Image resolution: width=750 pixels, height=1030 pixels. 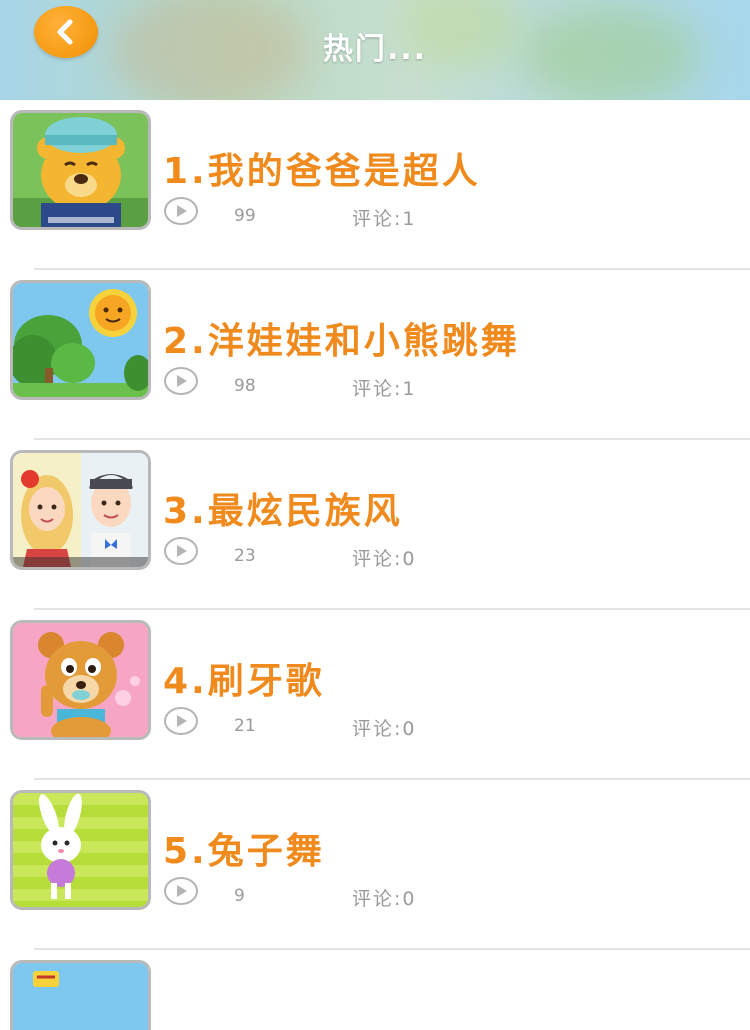 I want to click on play-count: 98, so click(x=245, y=386).